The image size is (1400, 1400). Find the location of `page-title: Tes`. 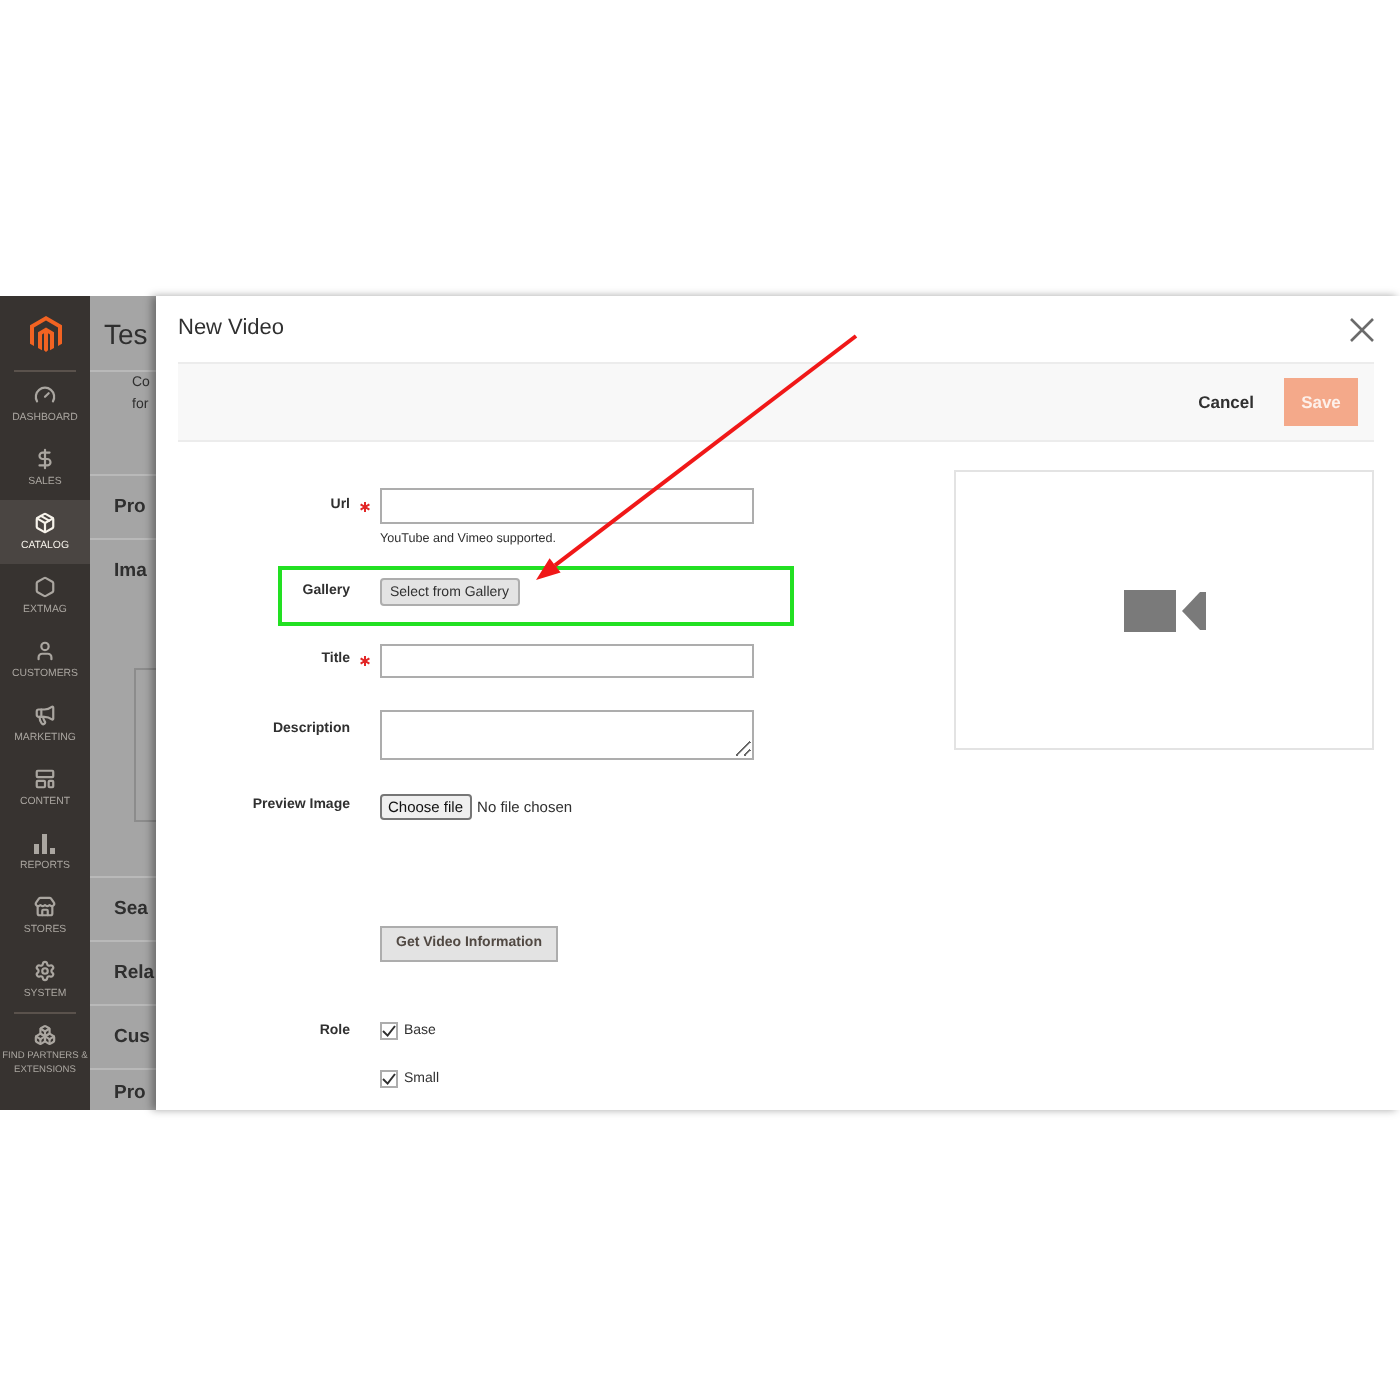

page-title: Tes is located at coordinates (126, 333).